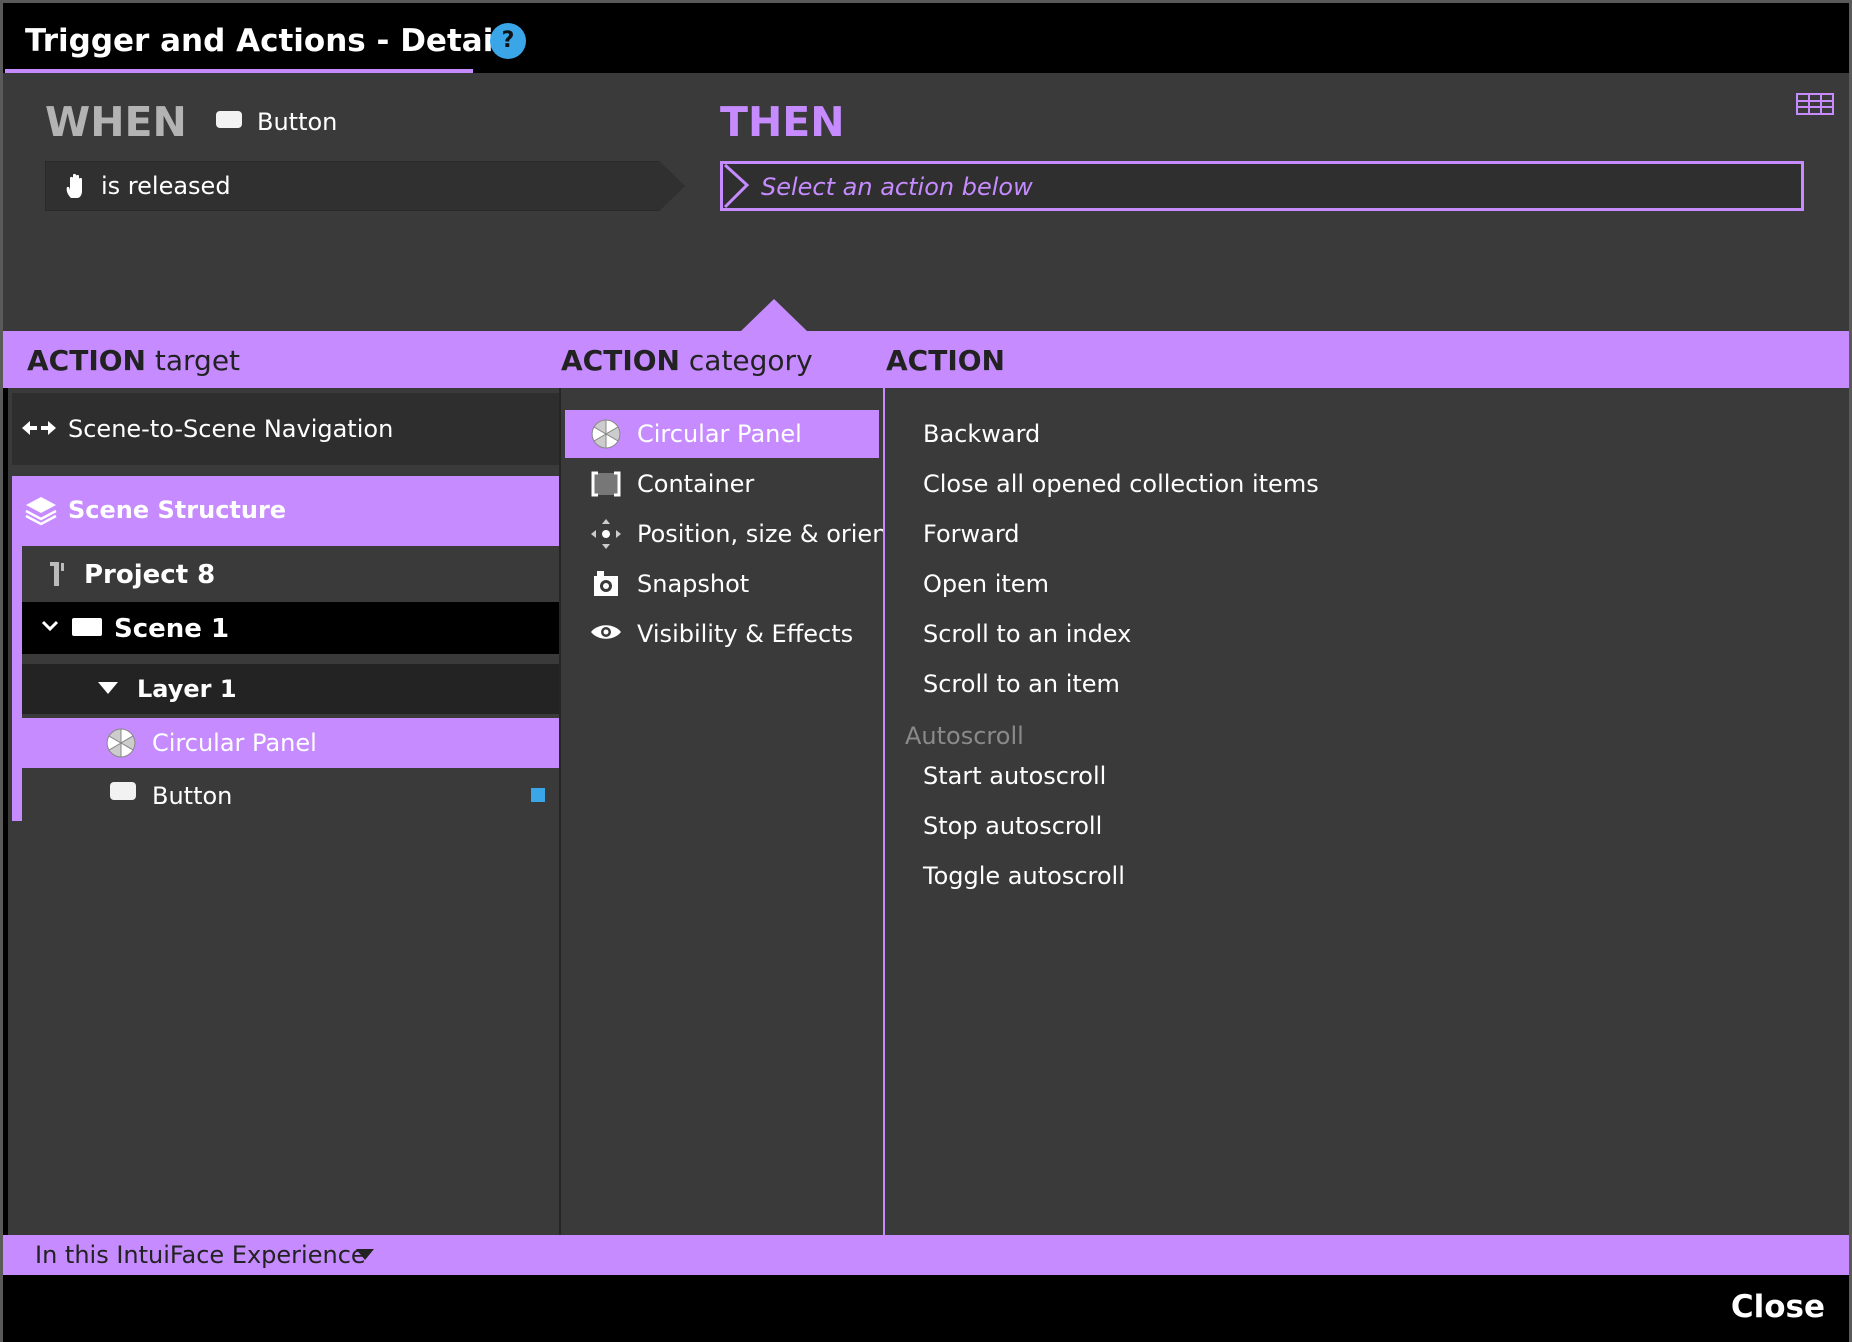 The width and height of the screenshot is (1852, 1342). Describe the element at coordinates (297, 122) in the screenshot. I see `trigger-source: Button` at that location.